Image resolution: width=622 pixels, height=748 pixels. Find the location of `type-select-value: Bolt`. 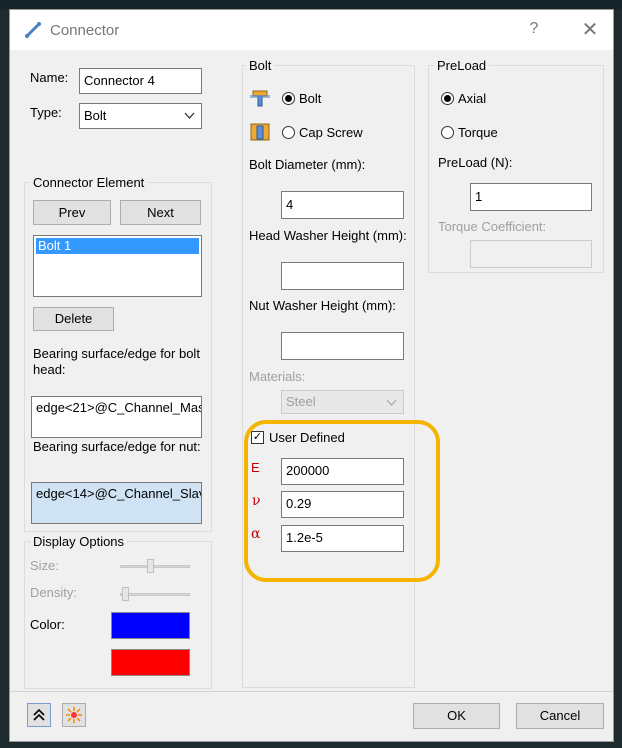

type-select-value: Bolt is located at coordinates (95, 115).